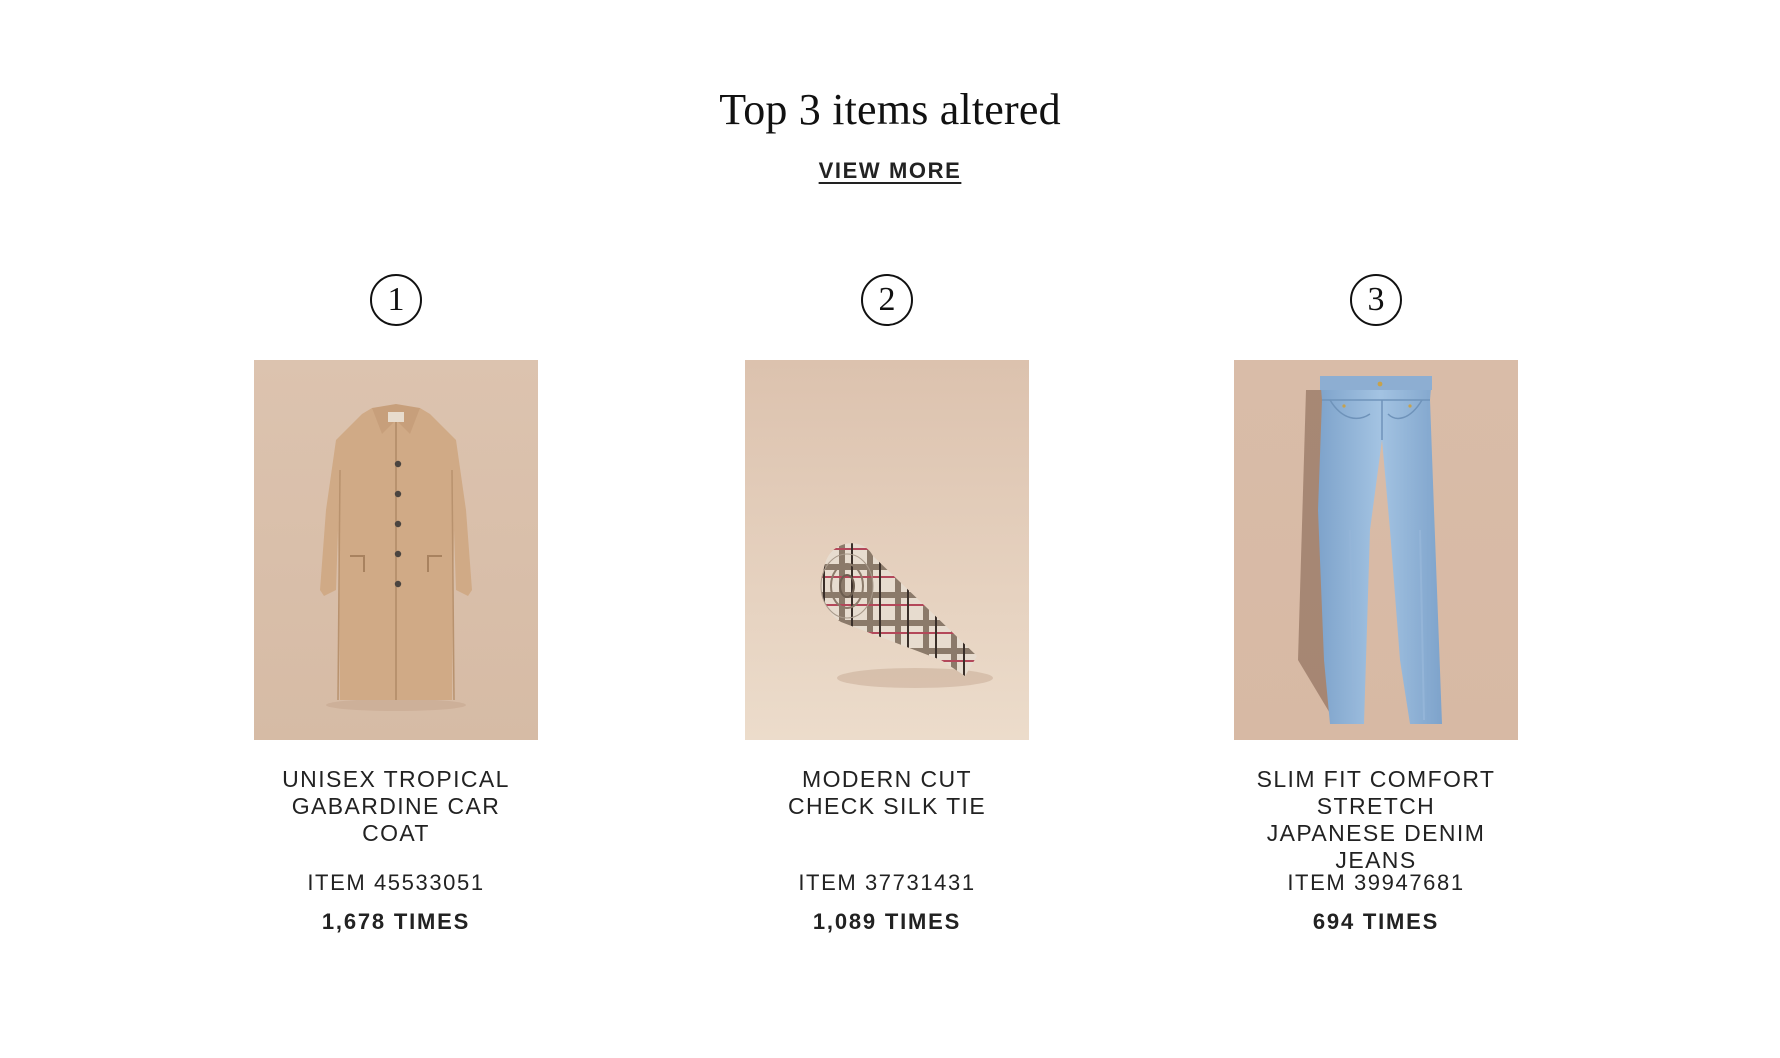  Describe the element at coordinates (887, 921) in the screenshot. I see `alteration-count: 1,089 TIMES` at that location.